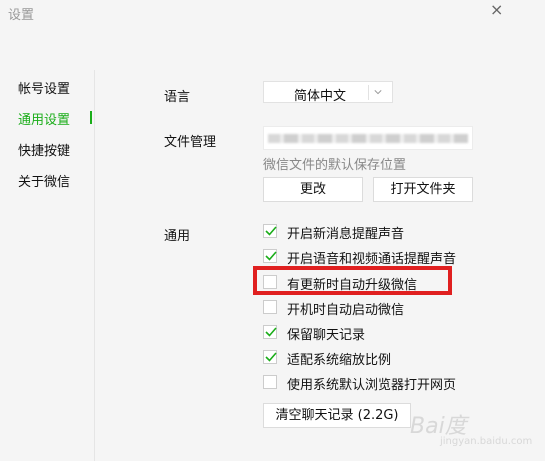 The height and width of the screenshot is (461, 545). I want to click on option-label: 开启新消息提醒声音, so click(346, 234).